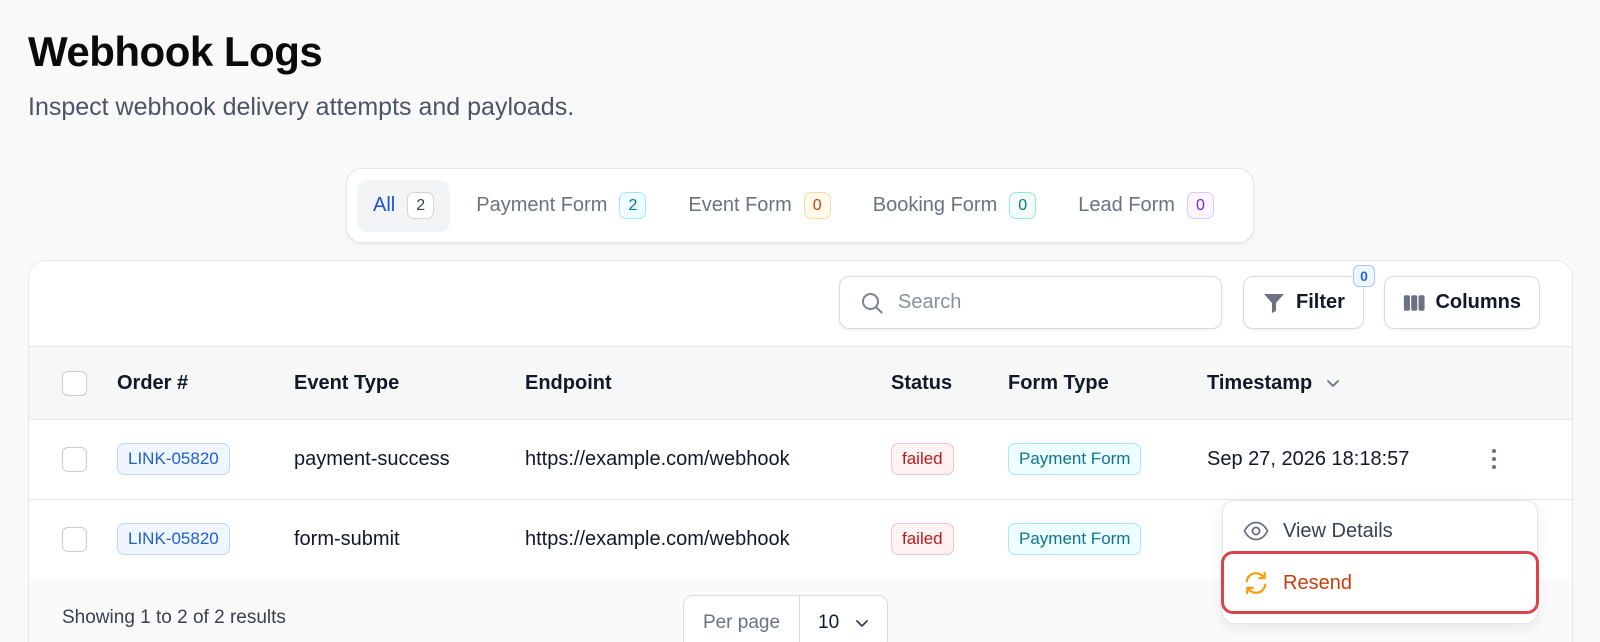 Image resolution: width=1600 pixels, height=642 pixels. I want to click on columns-icon, so click(1414, 302).